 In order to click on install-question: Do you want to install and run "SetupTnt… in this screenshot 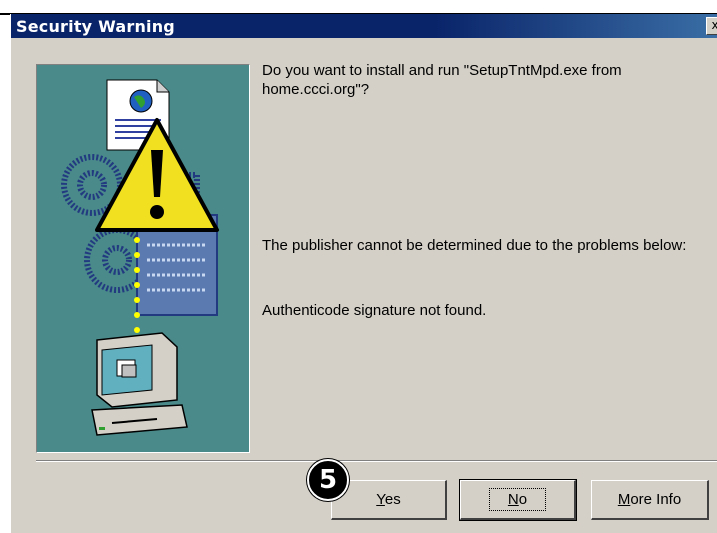, I will do `click(442, 80)`.